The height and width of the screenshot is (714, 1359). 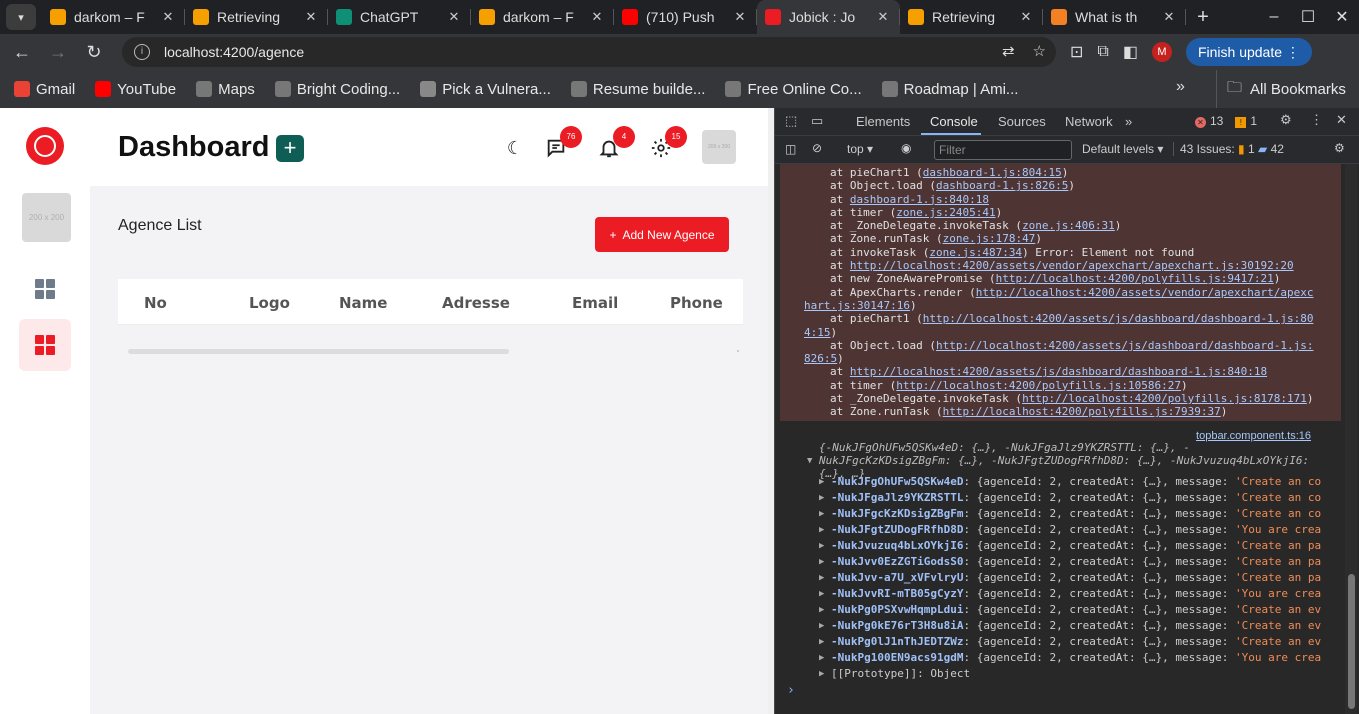 I want to click on reload-button: ↻, so click(x=94, y=52).